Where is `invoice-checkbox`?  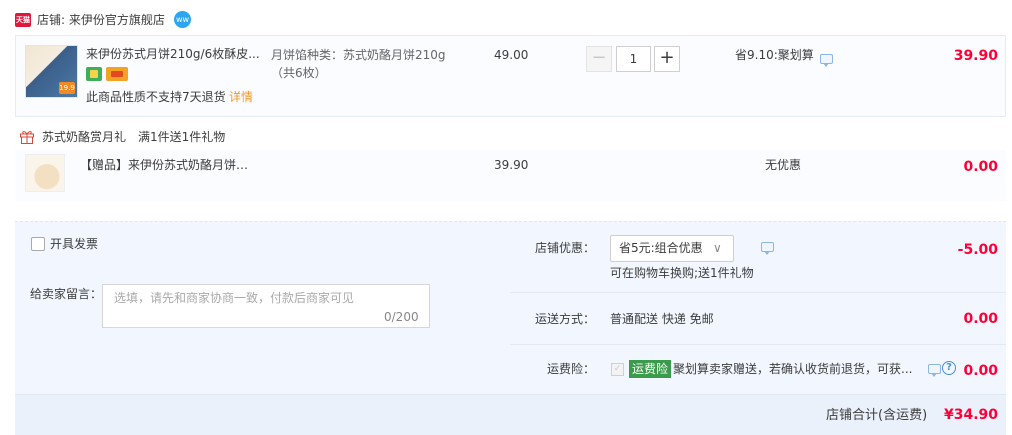 invoice-checkbox is located at coordinates (38, 244).